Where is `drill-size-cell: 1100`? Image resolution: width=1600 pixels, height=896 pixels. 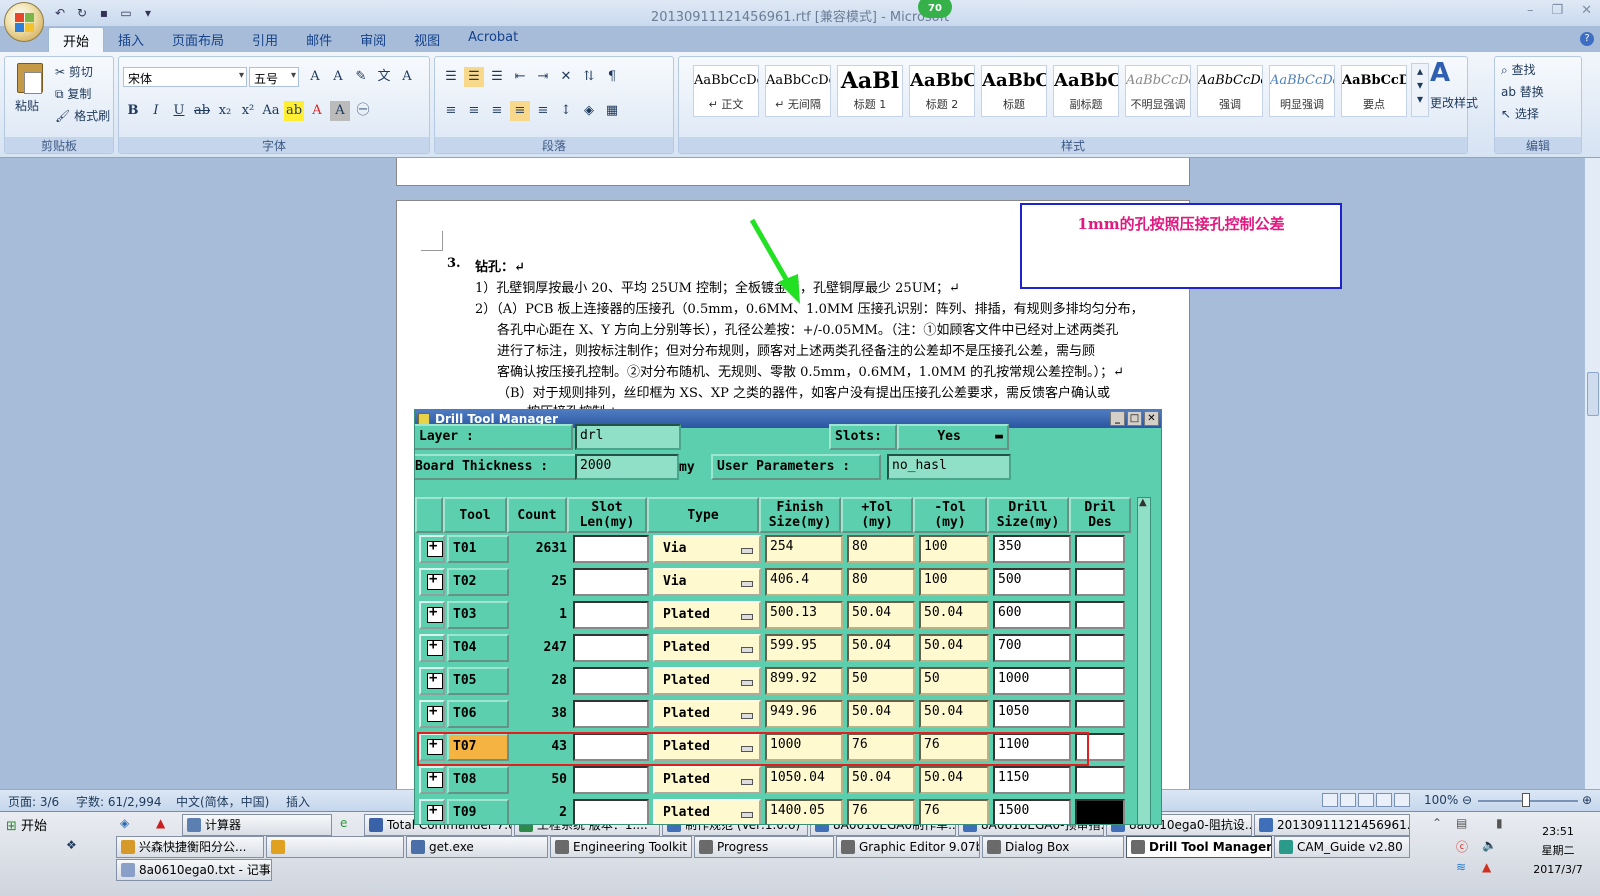 drill-size-cell: 1100 is located at coordinates (1032, 747).